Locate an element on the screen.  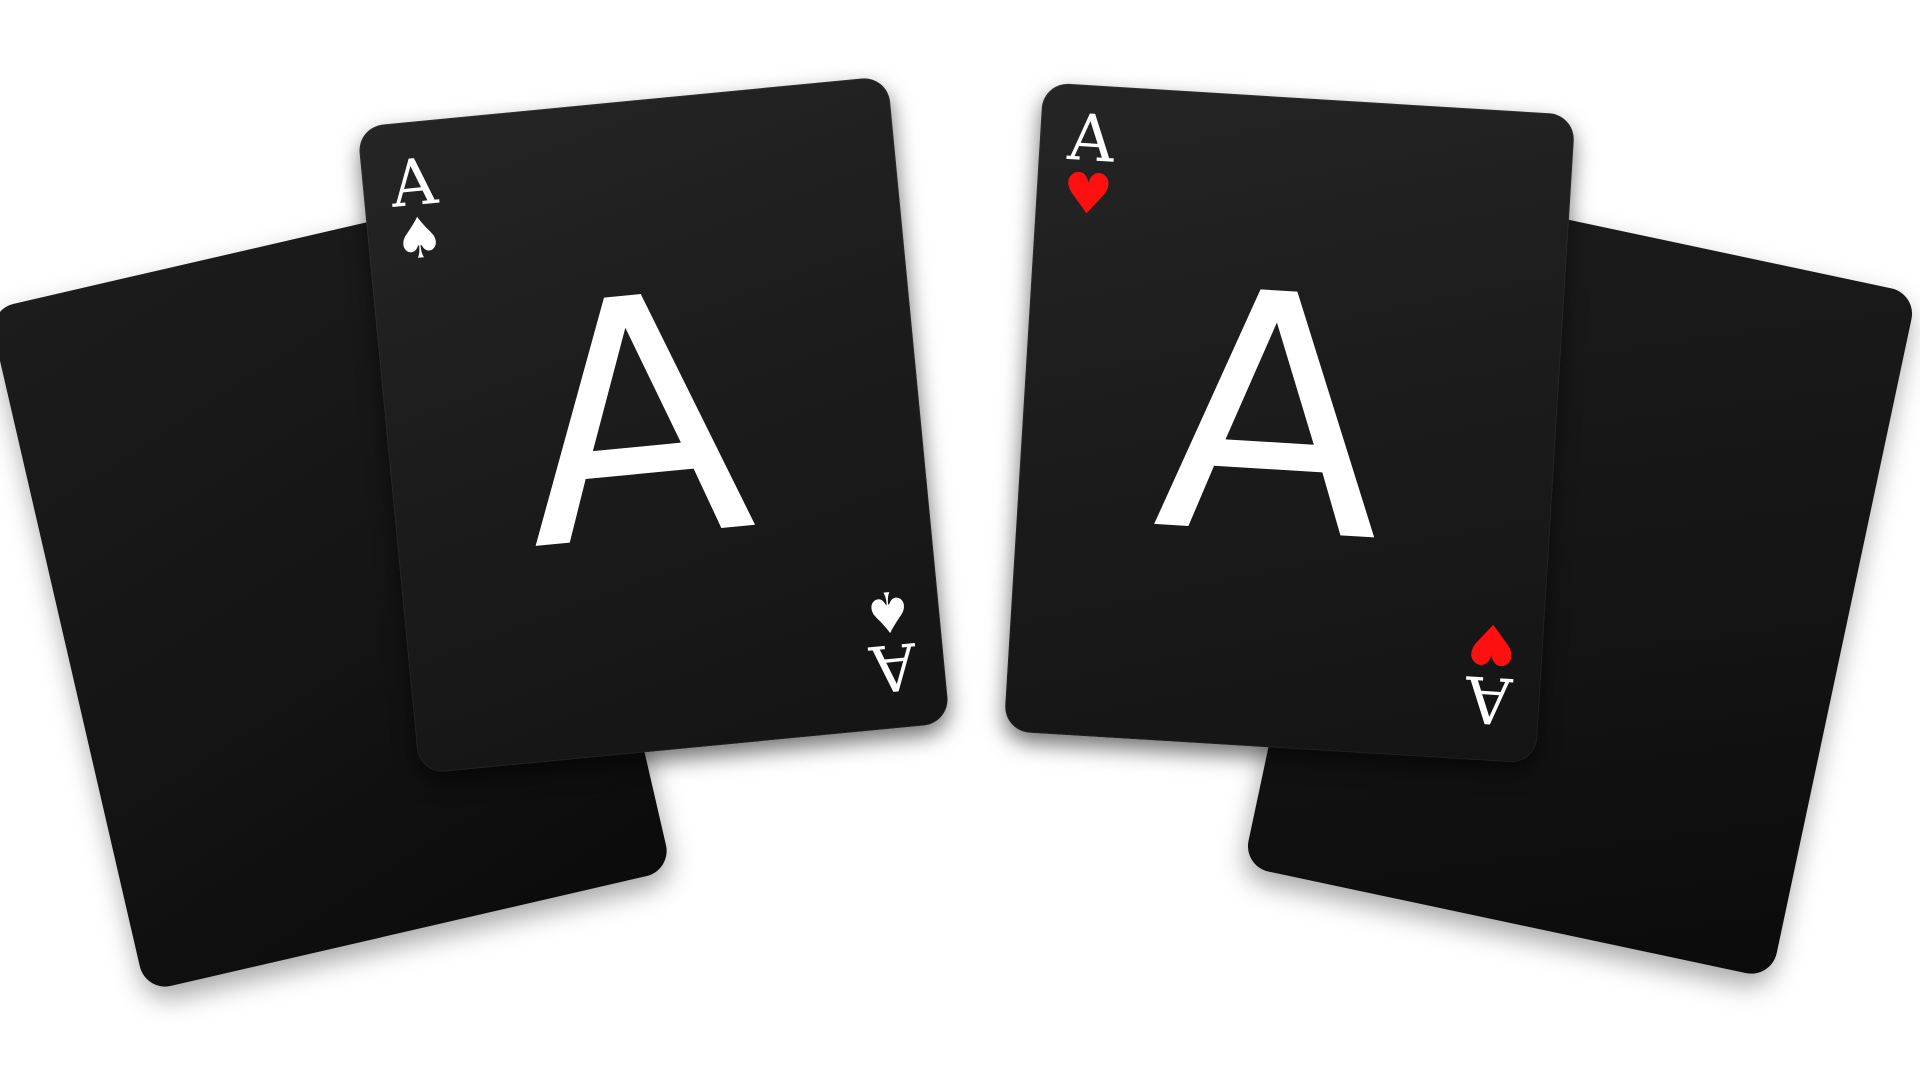
top-left-index: A ♥ is located at coordinates (1089, 165).